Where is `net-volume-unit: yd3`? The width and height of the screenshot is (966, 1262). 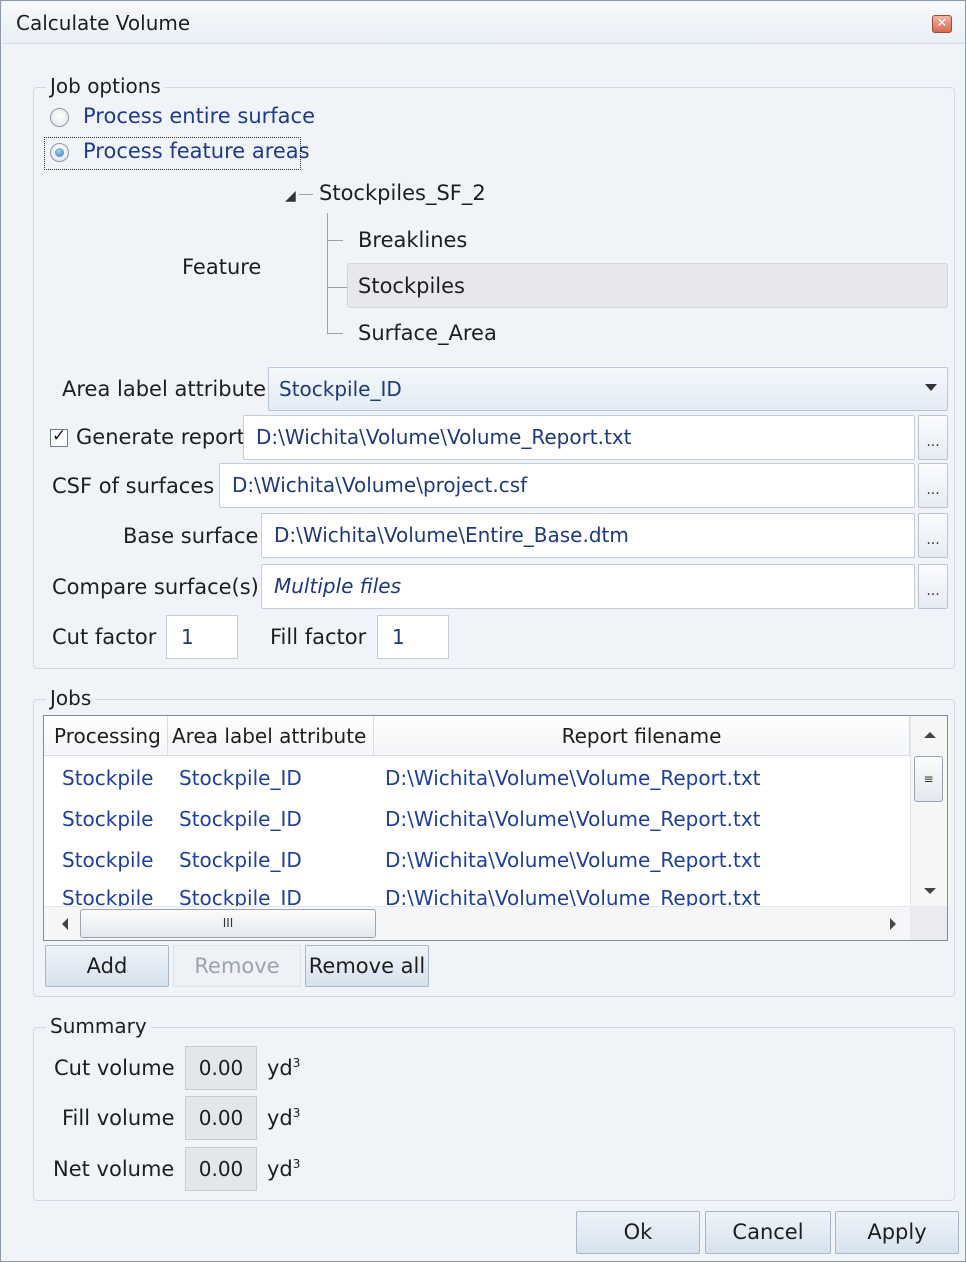 net-volume-unit: yd3 is located at coordinates (283, 1169).